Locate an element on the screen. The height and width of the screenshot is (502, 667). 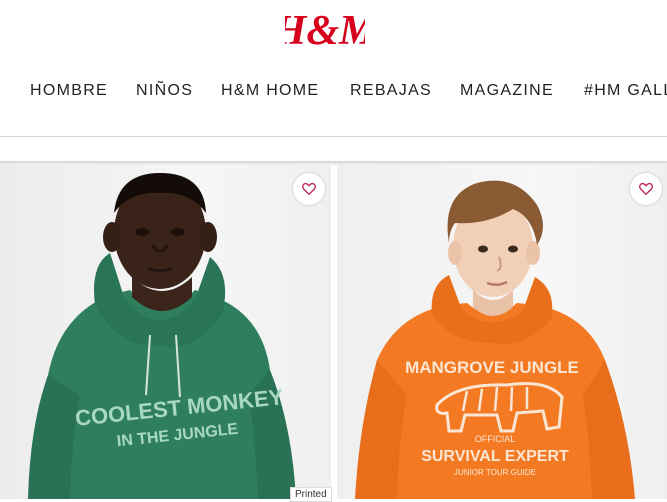
nav-item-hombre: HOMBRE is located at coordinates (69, 91).